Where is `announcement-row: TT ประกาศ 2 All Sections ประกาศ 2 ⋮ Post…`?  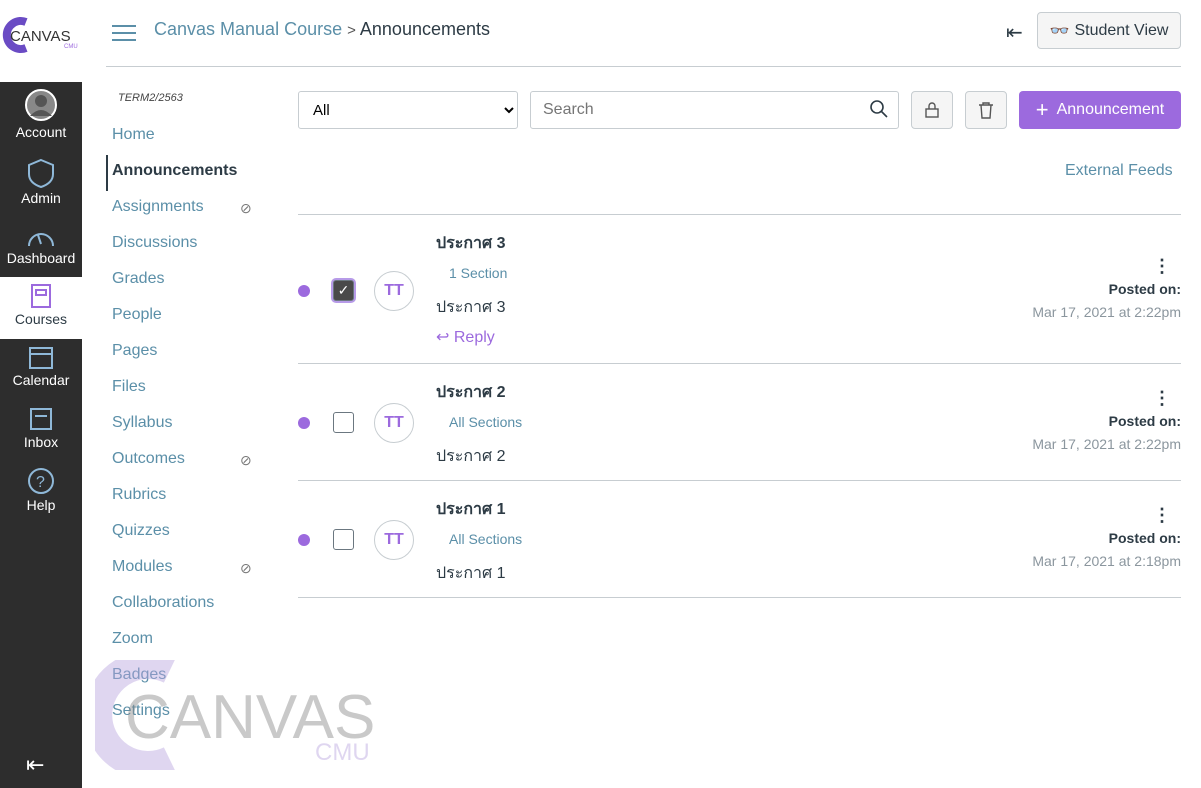 announcement-row: TT ประกาศ 2 All Sections ประกาศ 2 ⋮ Post… is located at coordinates (739, 421).